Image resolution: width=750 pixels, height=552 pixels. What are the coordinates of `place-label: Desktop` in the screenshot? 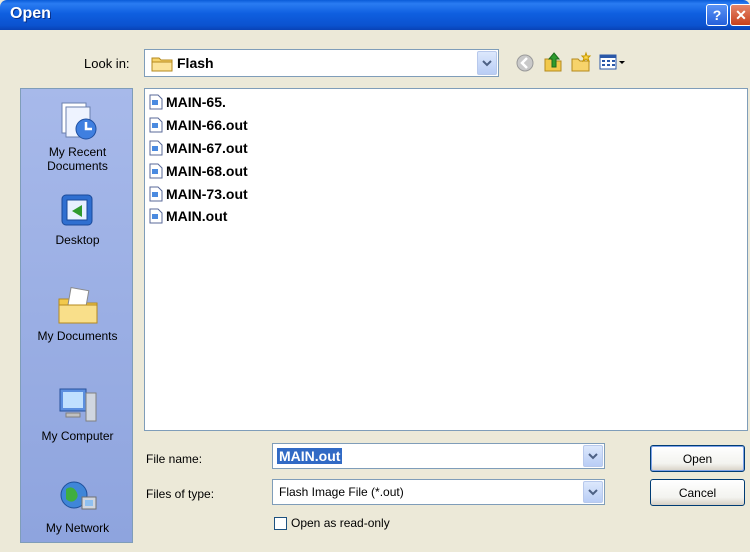 It's located at (77, 240).